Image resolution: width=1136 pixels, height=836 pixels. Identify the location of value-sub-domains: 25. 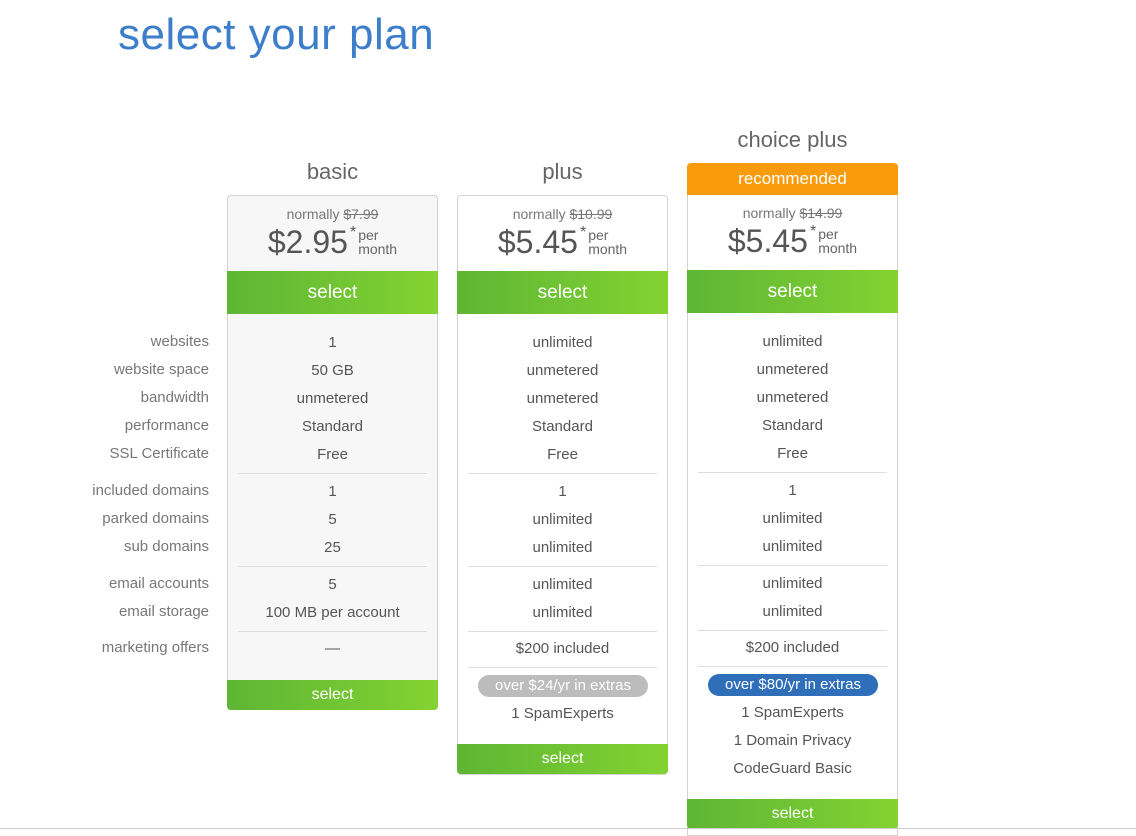
(332, 547).